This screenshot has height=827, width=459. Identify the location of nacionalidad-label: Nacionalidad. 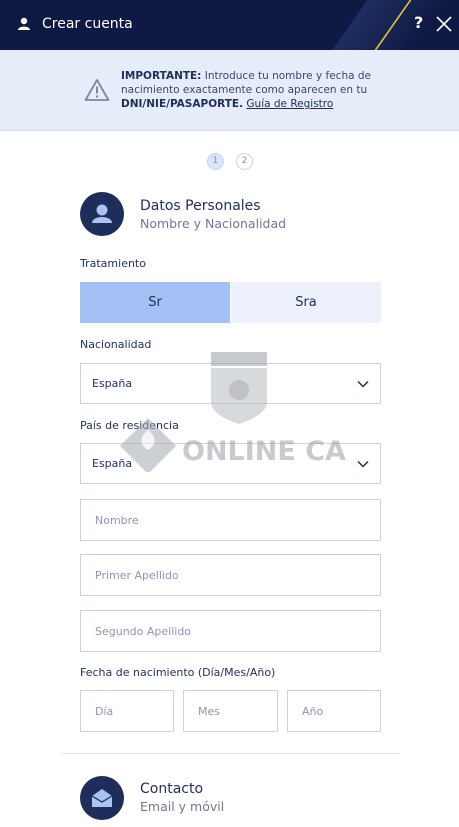
(116, 344).